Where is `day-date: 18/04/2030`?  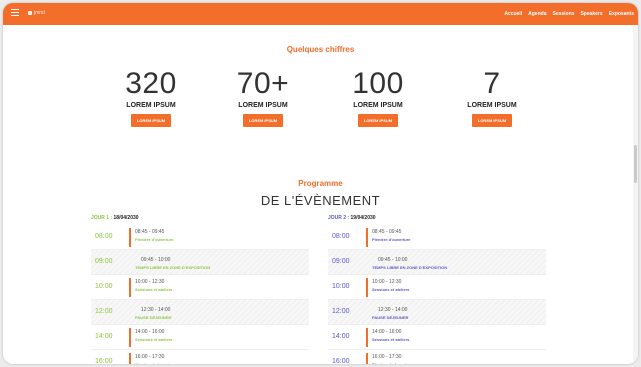
day-date: 18/04/2030 is located at coordinates (126, 218).